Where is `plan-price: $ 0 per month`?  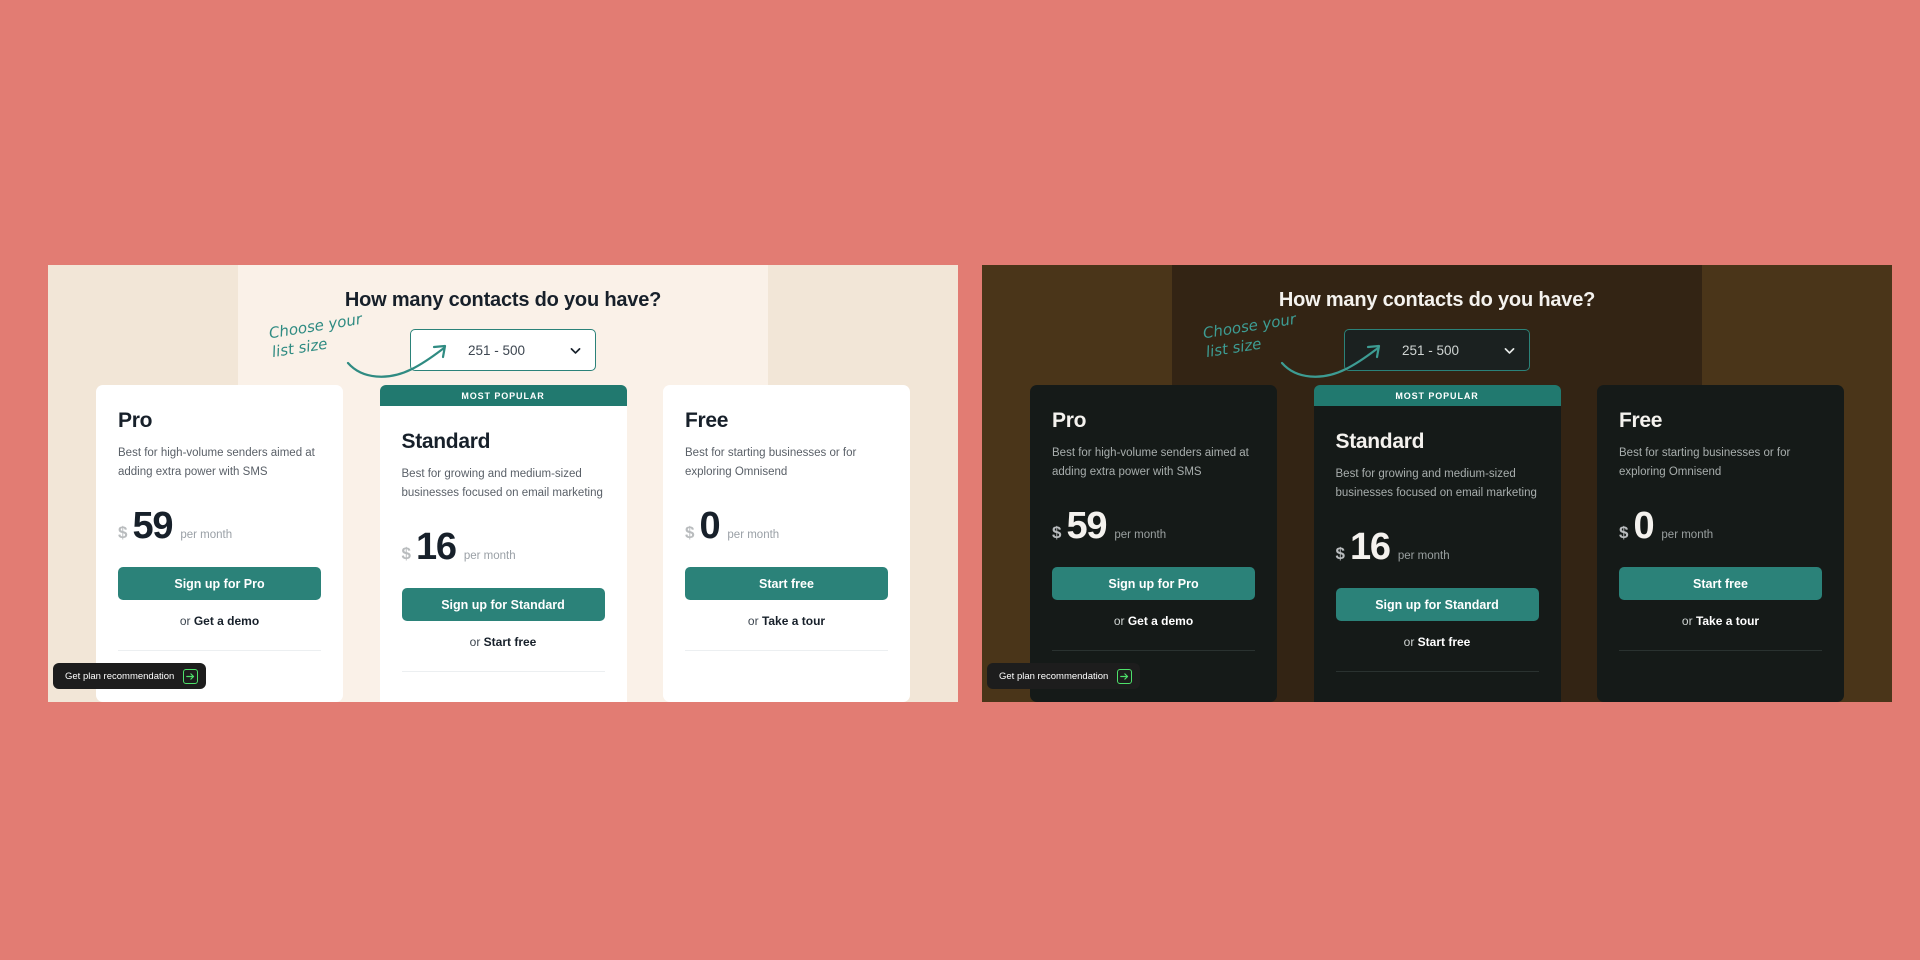
plan-price: $ 0 per month is located at coordinates (786, 526).